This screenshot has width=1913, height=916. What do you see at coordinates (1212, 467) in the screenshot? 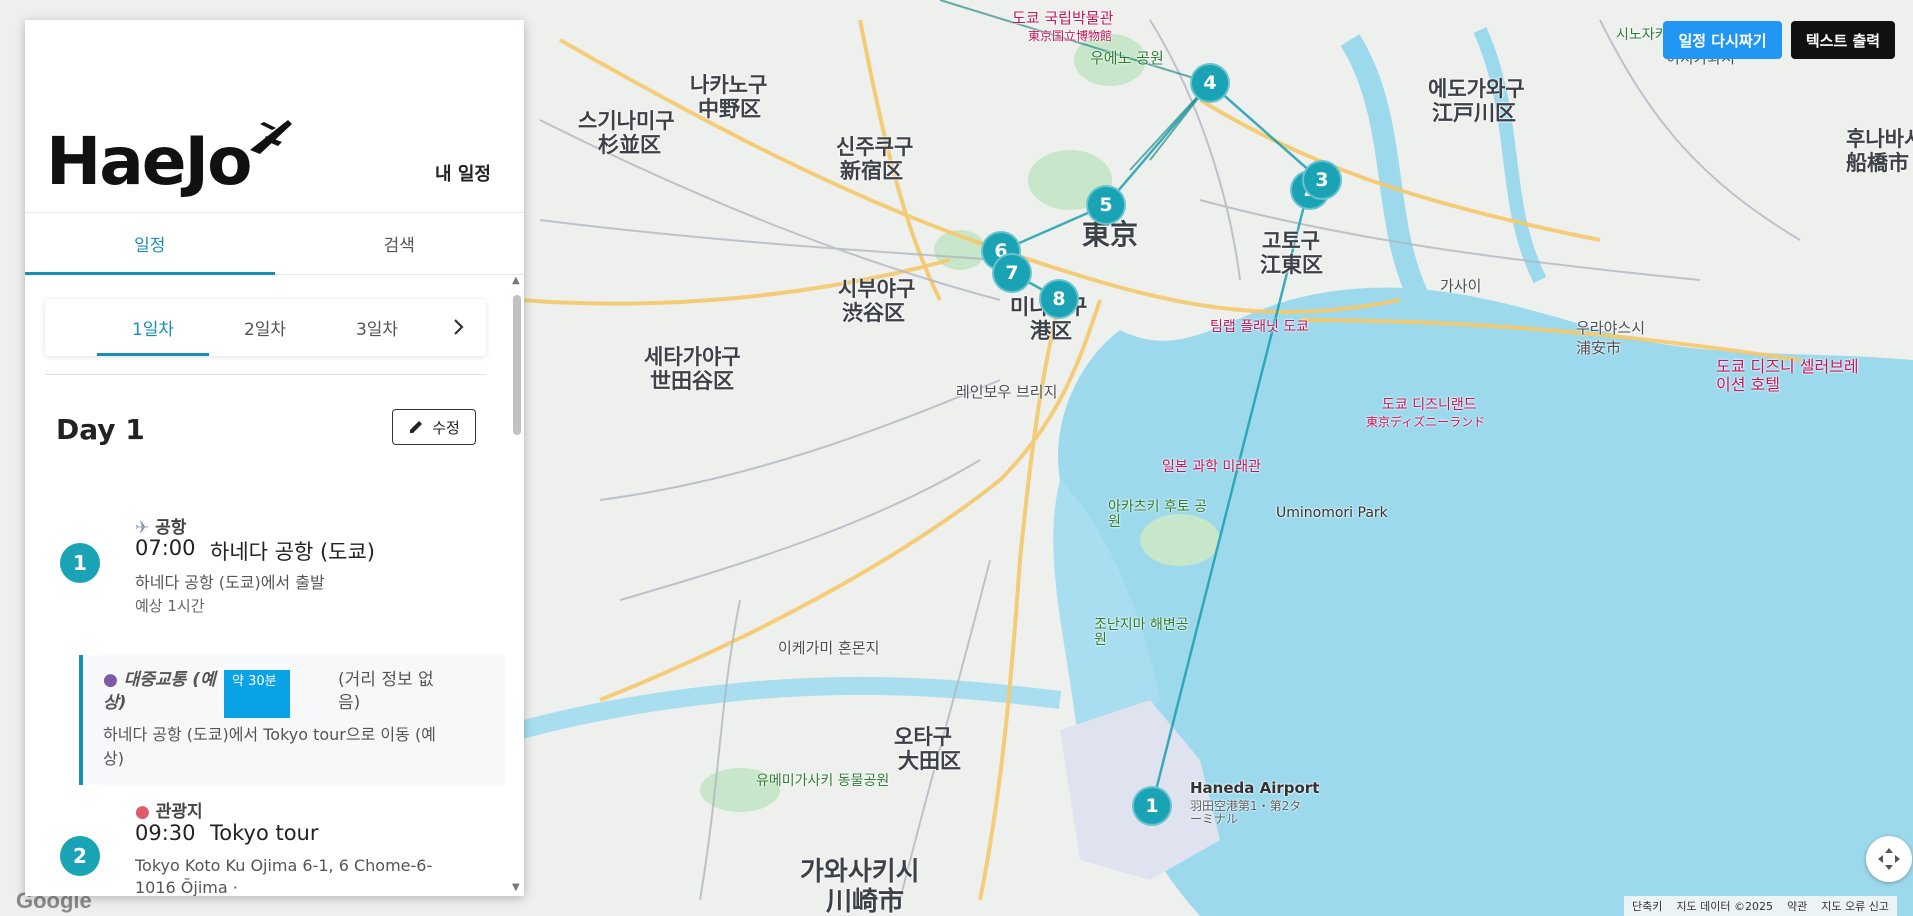
I see `map-label-miraikan: 일본 과학 미래관` at bounding box center [1212, 467].